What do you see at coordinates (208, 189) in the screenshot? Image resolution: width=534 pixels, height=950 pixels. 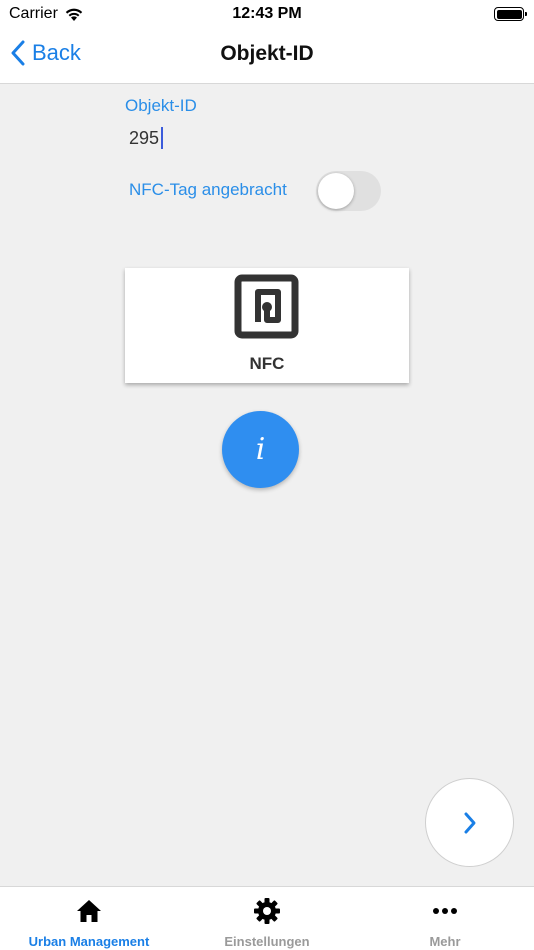 I see `nfc-toggle-label: NFC-Tag angebracht` at bounding box center [208, 189].